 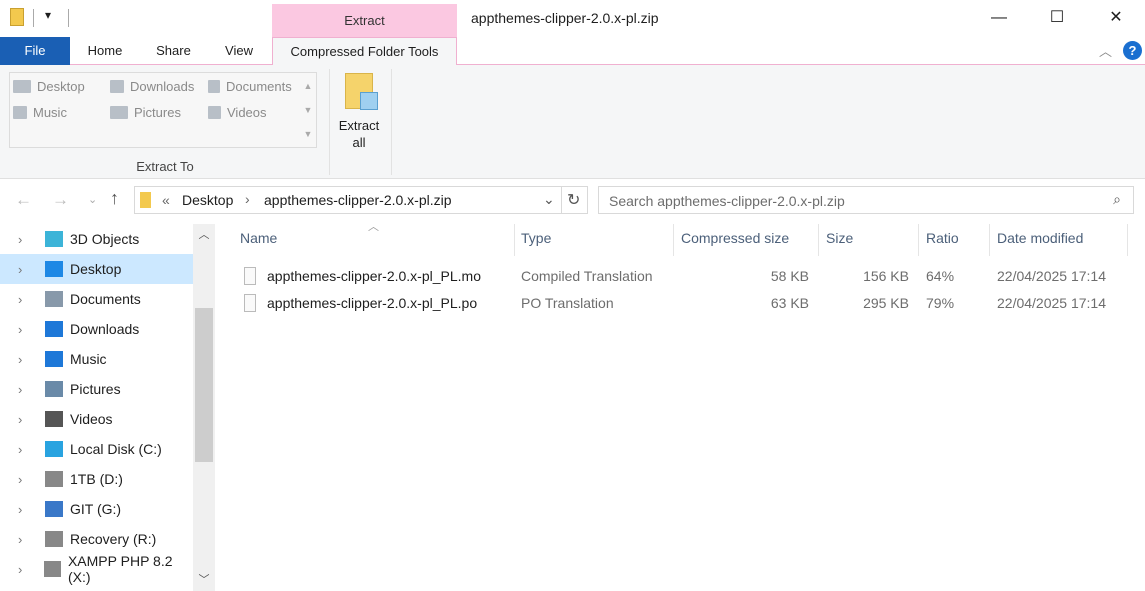 What do you see at coordinates (61, 86) in the screenshot?
I see `label: Desktop` at bounding box center [61, 86].